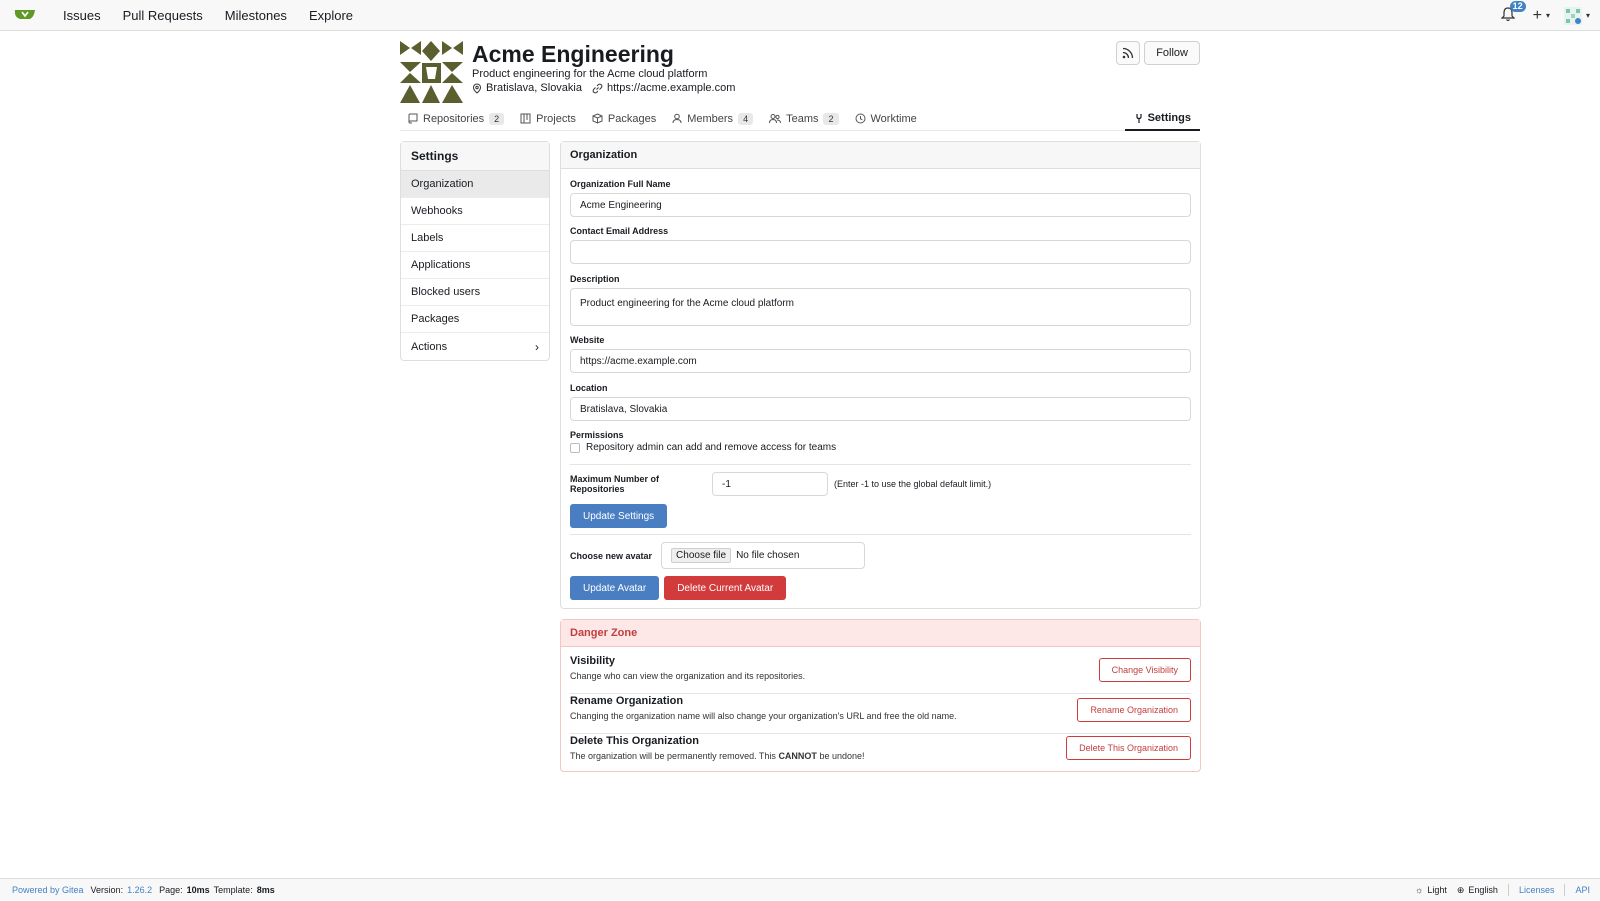 The height and width of the screenshot is (901, 1600). What do you see at coordinates (619, 516) in the screenshot?
I see `update-settings-button: Update Settings` at bounding box center [619, 516].